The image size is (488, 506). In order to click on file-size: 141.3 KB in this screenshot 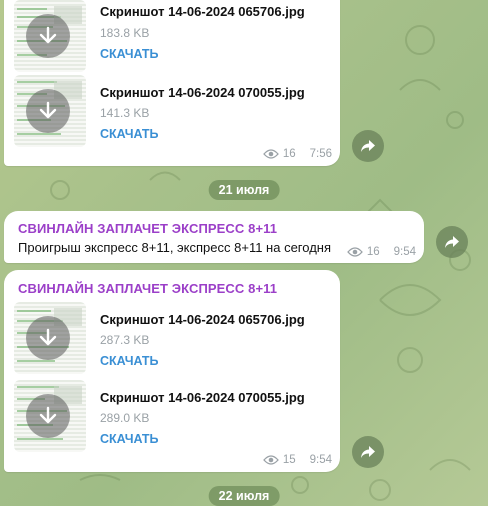, I will do `click(125, 113)`.